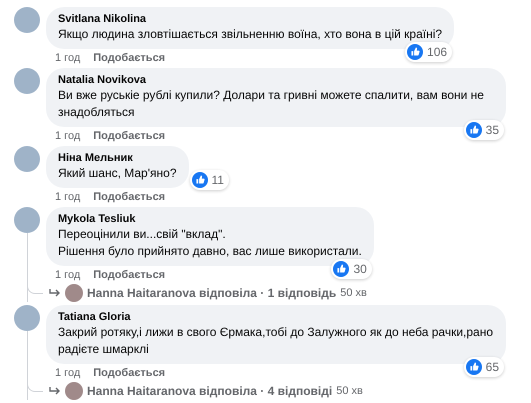 The height and width of the screenshot is (403, 531). What do you see at coordinates (351, 269) in the screenshot?
I see `reaction-count: 30` at bounding box center [351, 269].